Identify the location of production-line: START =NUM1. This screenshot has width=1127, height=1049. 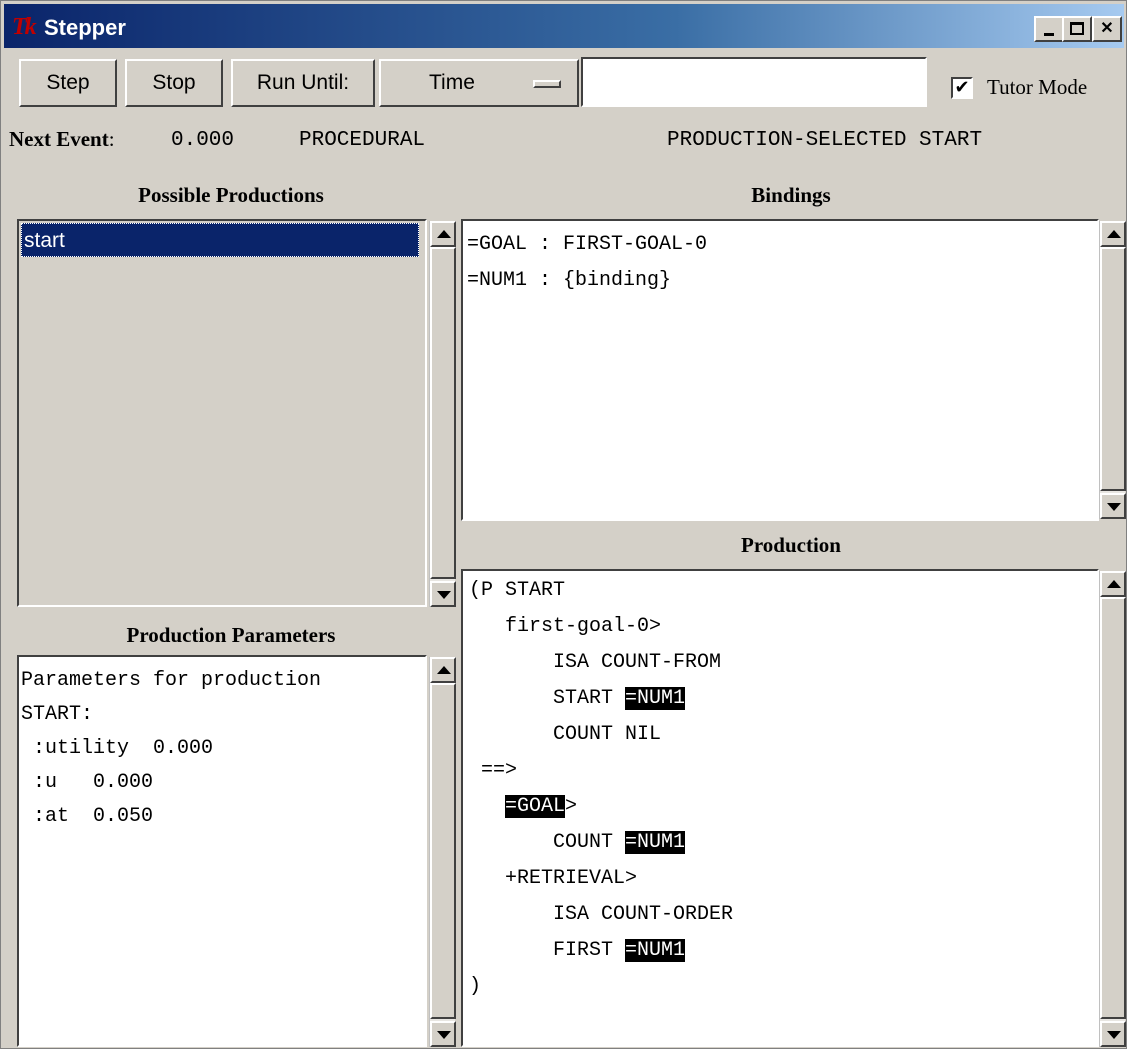
(577, 699).